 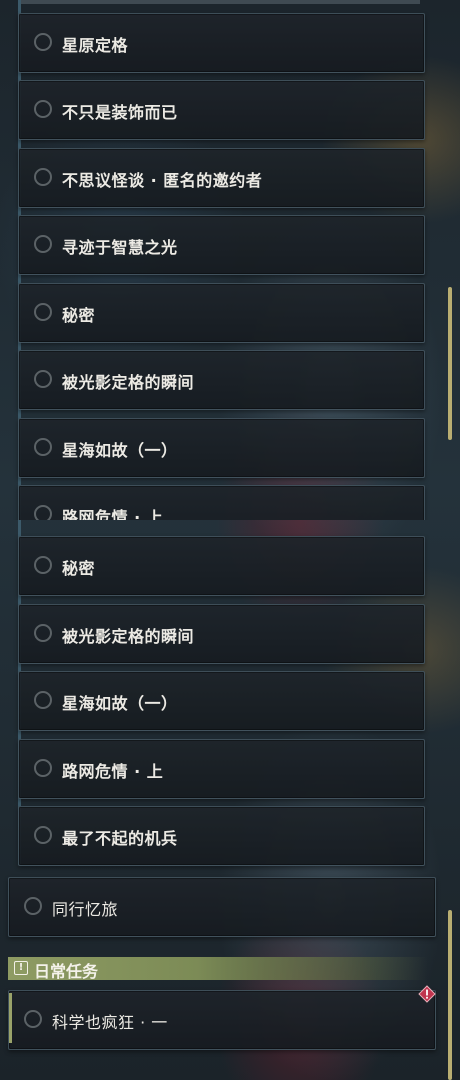 I want to click on section-title: 日常任务, so click(x=66, y=971).